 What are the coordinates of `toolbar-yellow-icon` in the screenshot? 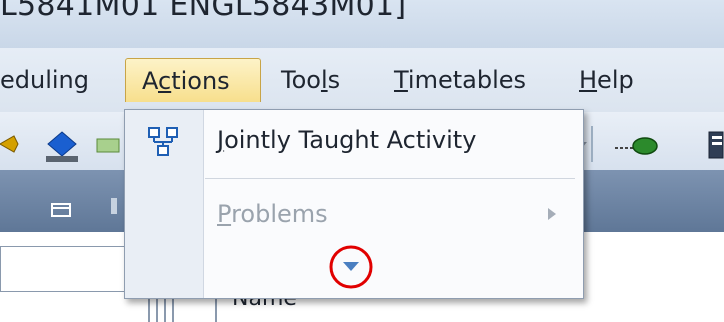 It's located at (10, 144).